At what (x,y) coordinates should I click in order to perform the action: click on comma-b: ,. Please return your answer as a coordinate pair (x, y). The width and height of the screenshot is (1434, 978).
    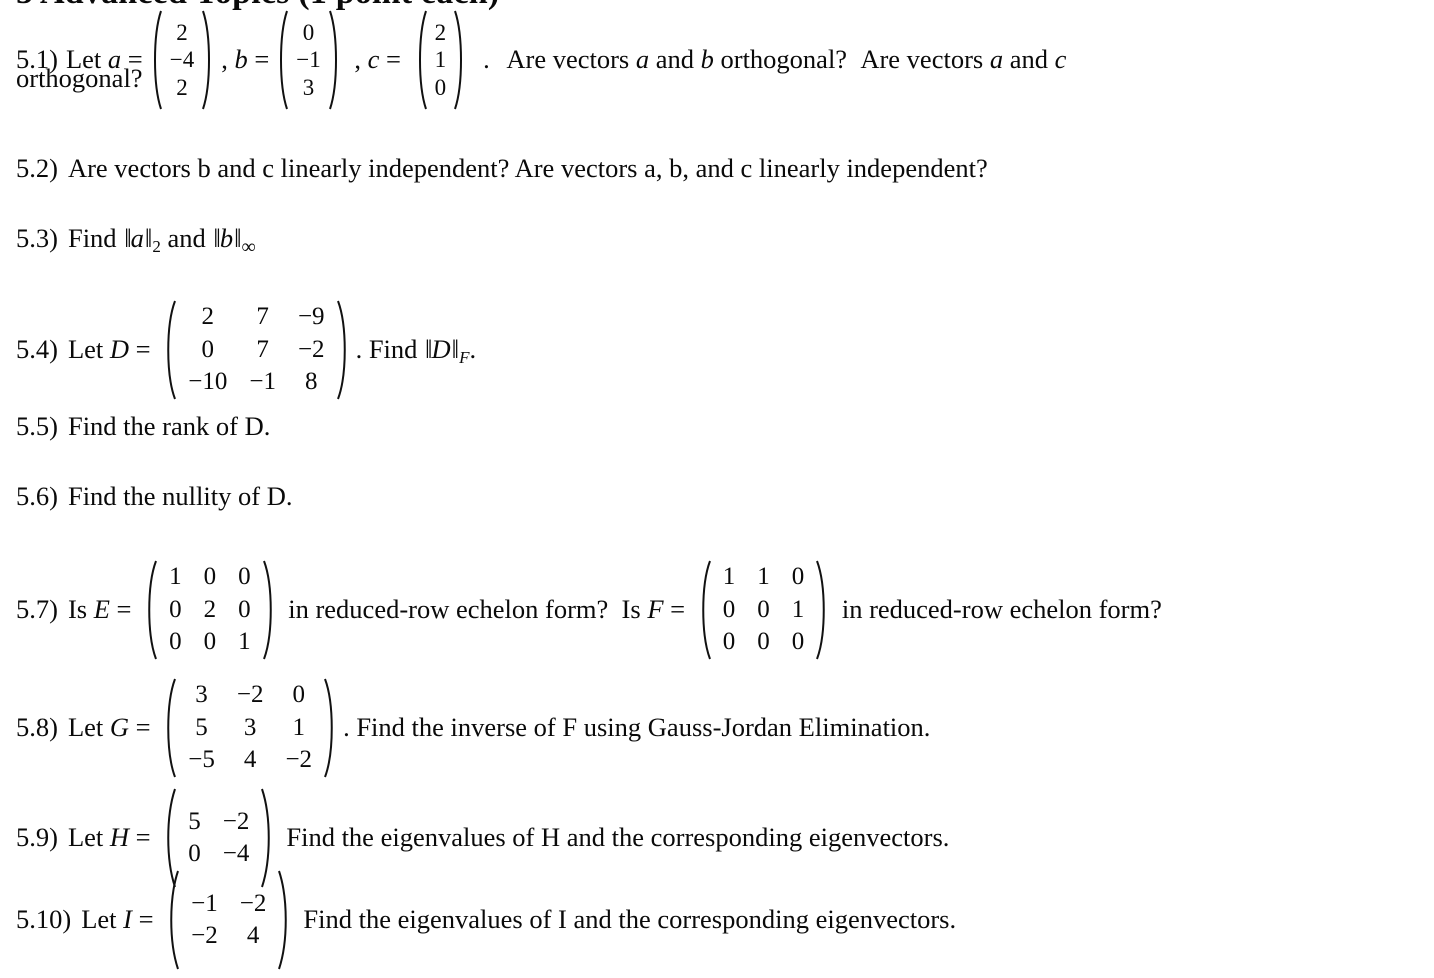
    Looking at the image, I should click on (228, 59).